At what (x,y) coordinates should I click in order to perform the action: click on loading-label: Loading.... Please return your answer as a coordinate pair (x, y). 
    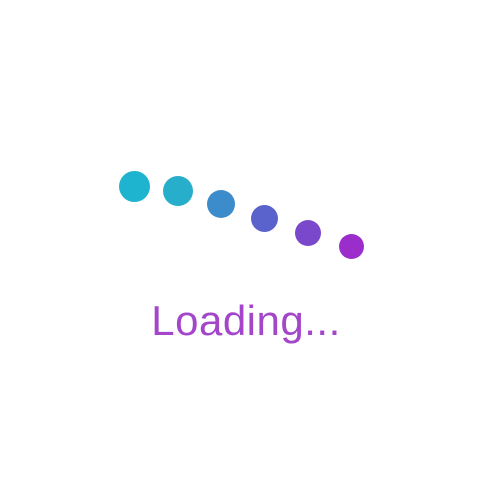
    Looking at the image, I should click on (246, 320).